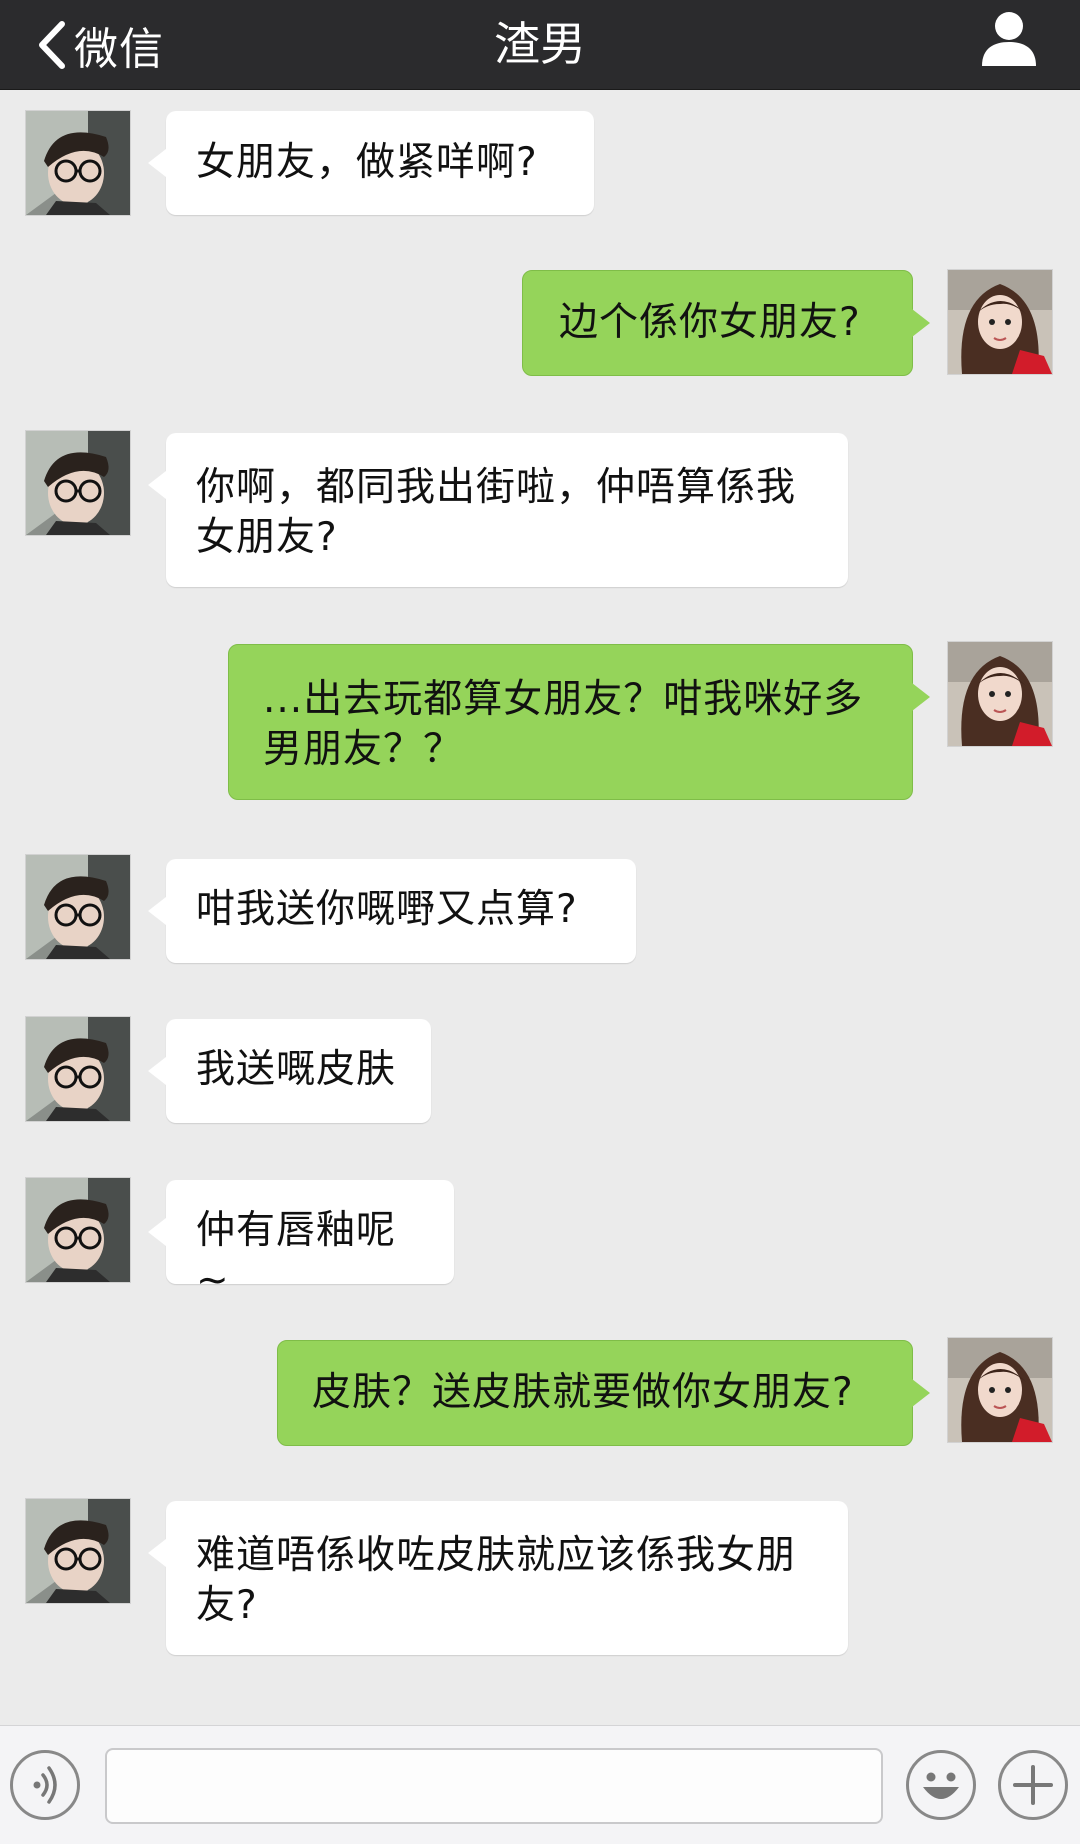 Image resolution: width=1080 pixels, height=1844 pixels. Describe the element at coordinates (296, 1255) in the screenshot. I see `message-text: 仲有唇釉呢~` at that location.